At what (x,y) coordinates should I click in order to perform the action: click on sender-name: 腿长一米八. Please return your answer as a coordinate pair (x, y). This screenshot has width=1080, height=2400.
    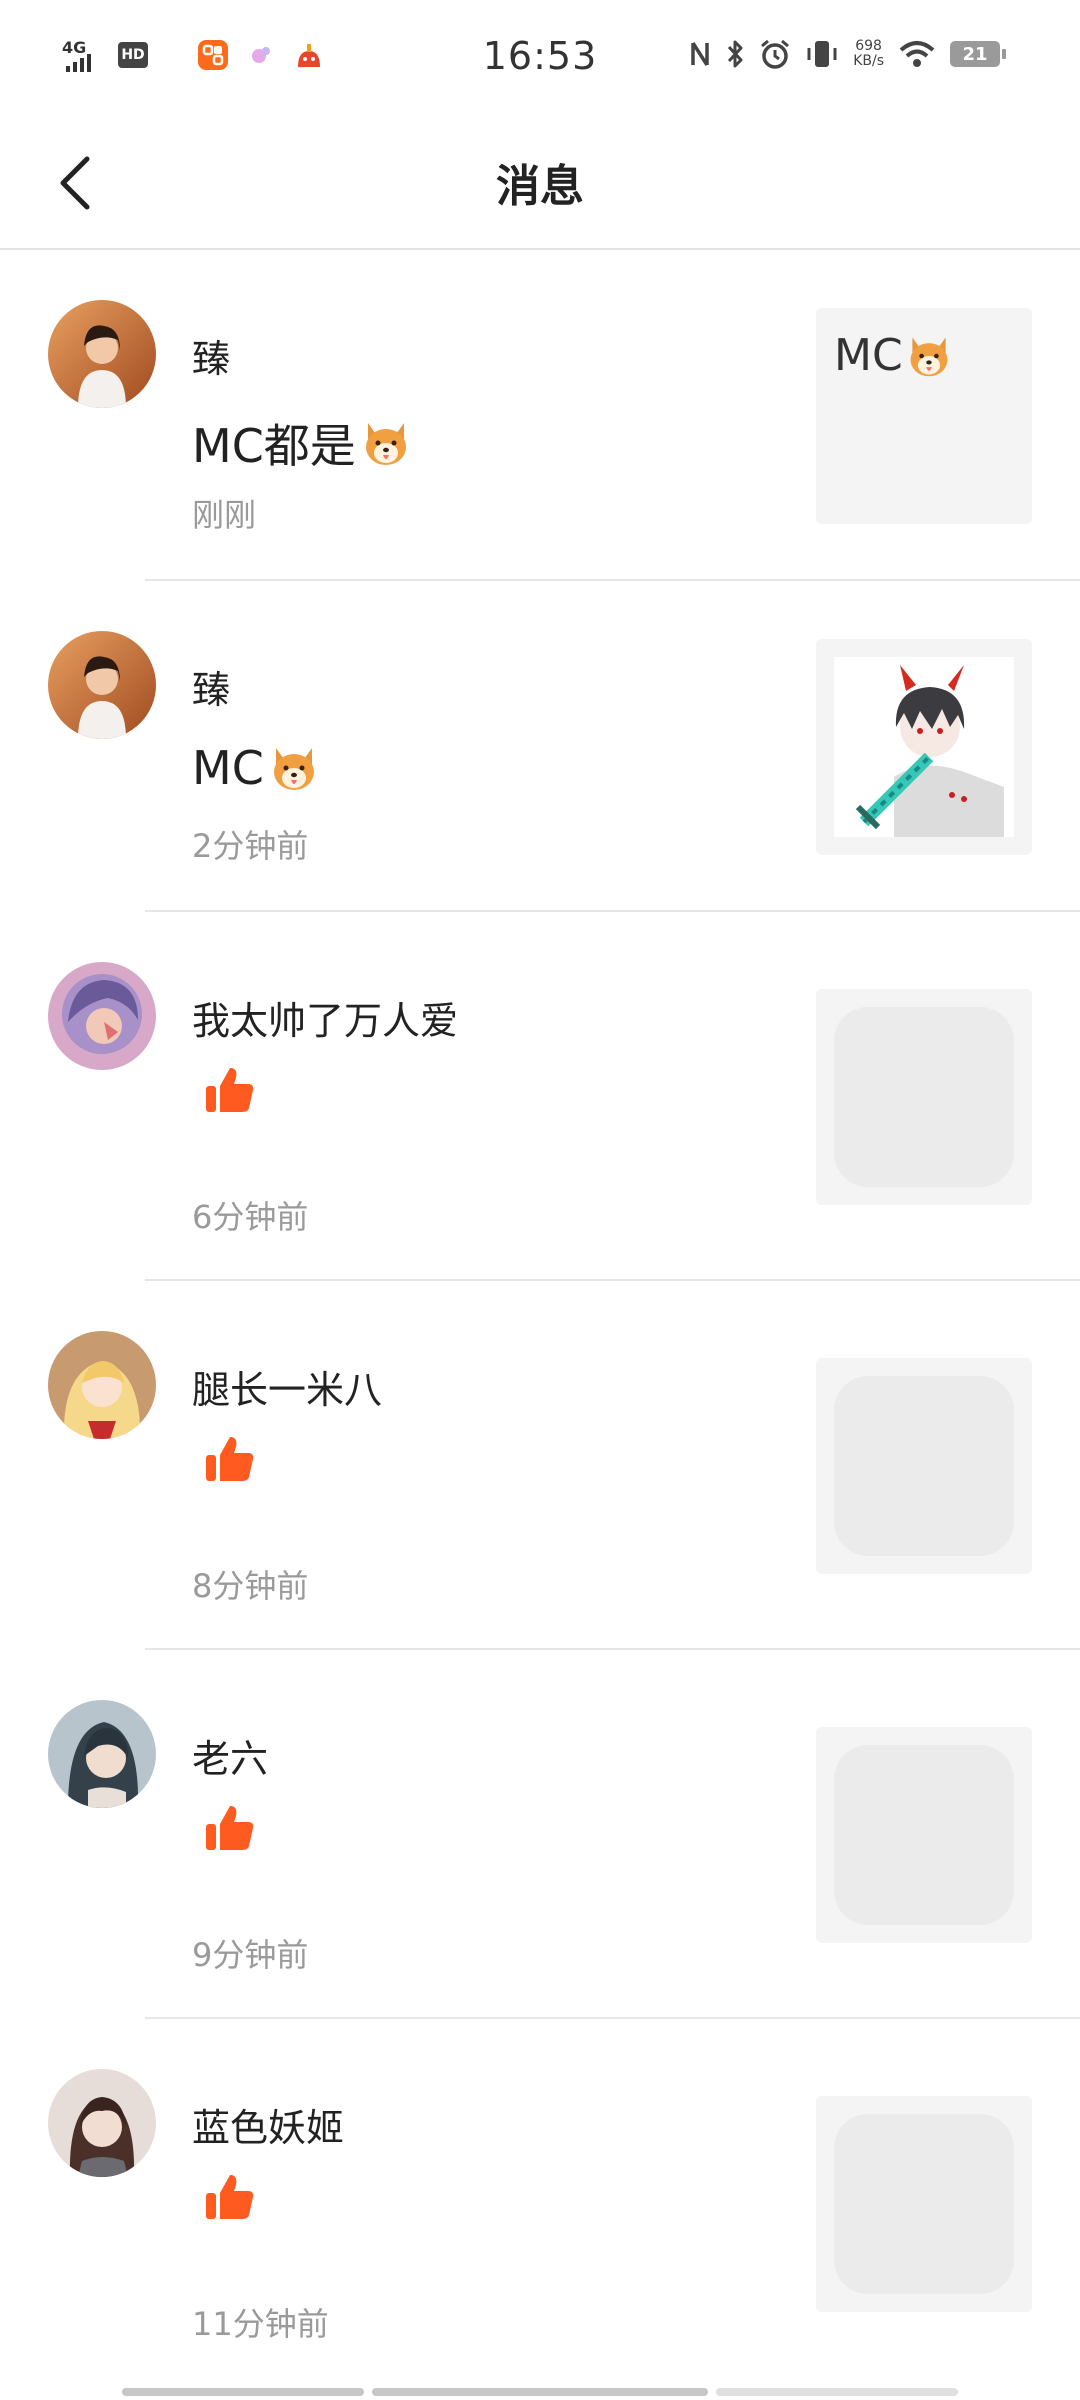
    Looking at the image, I should click on (287, 1386).